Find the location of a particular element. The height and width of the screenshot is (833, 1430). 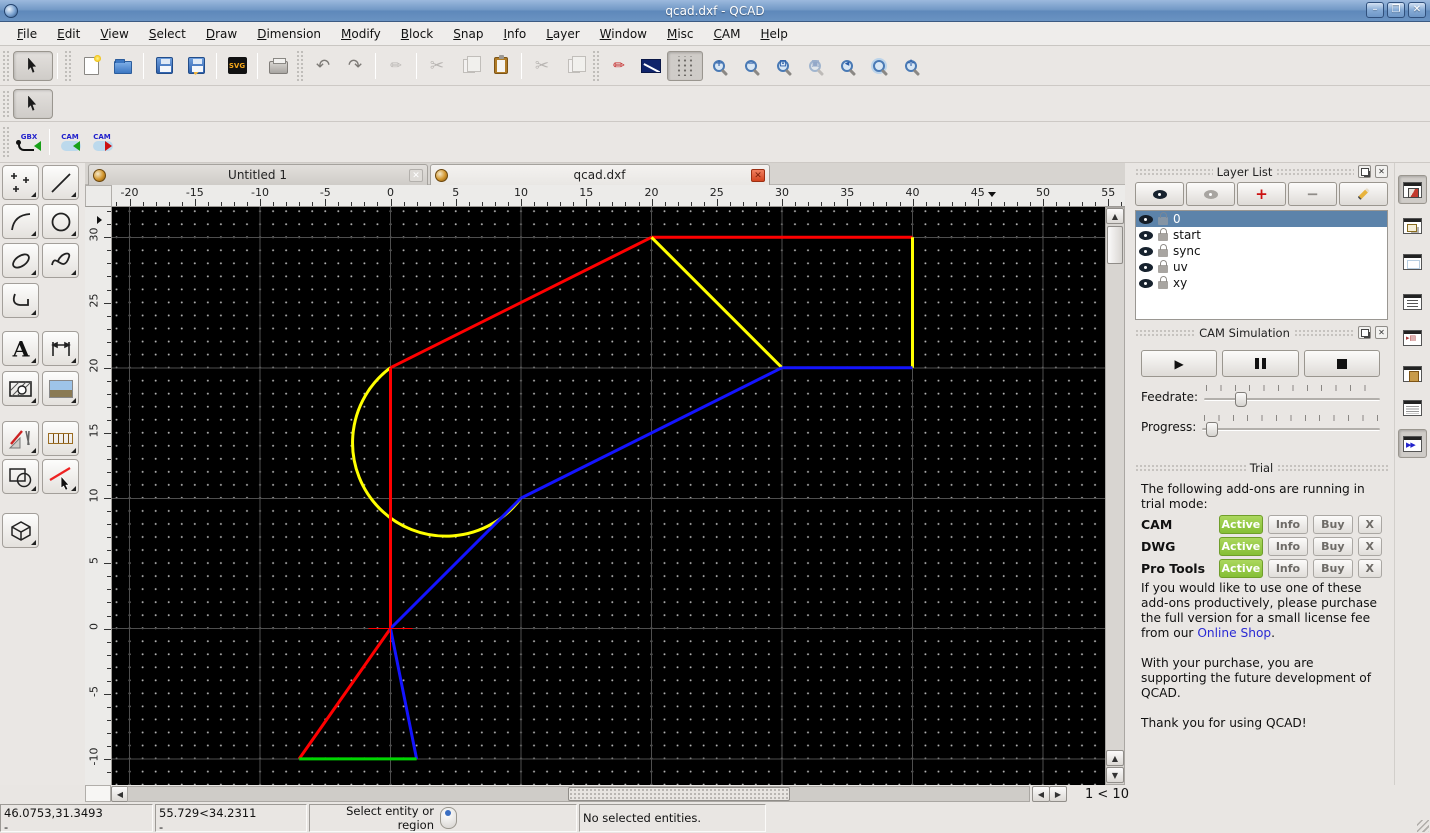

progress-slider is located at coordinates (1291, 426).